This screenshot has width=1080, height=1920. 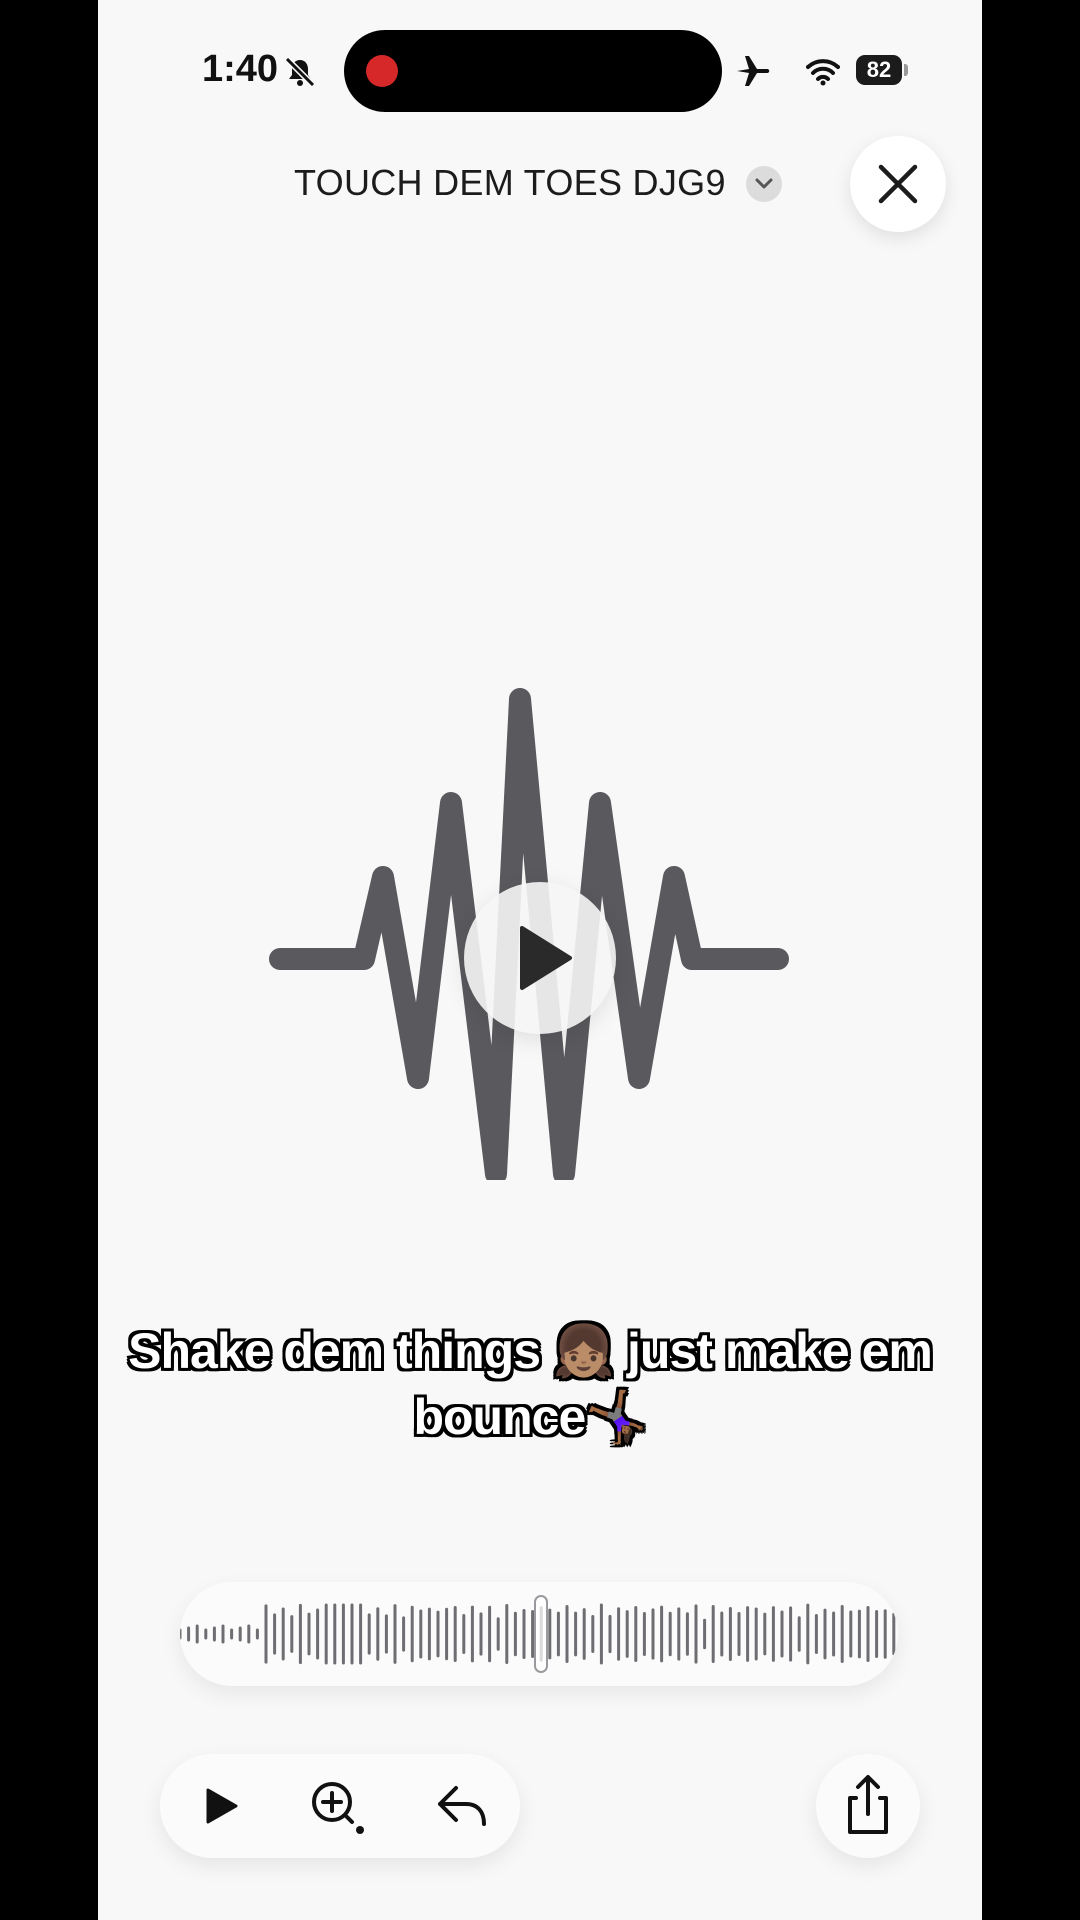 I want to click on play-button, so click(x=220, y=1806).